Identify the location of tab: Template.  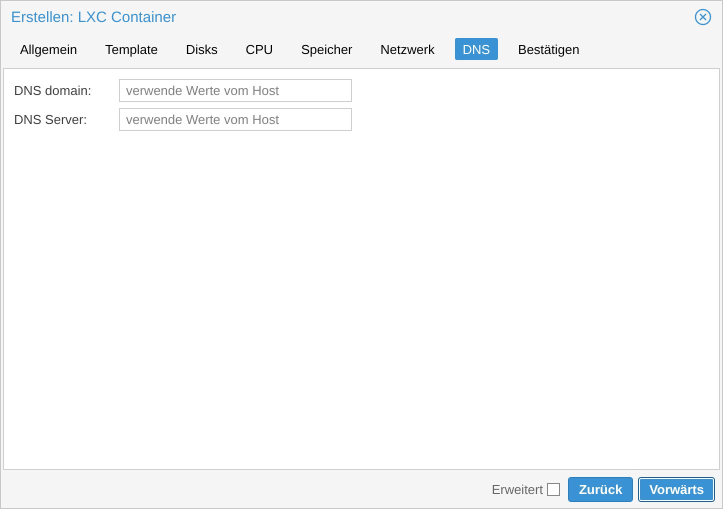
(131, 49).